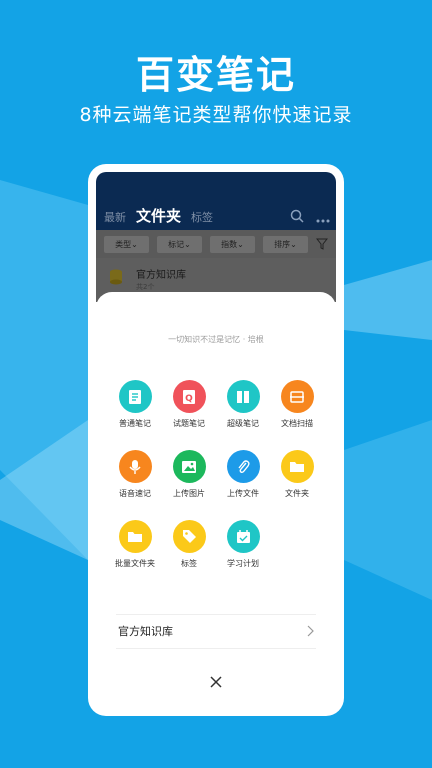  Describe the element at coordinates (189, 536) in the screenshot. I see `tag-icon` at that location.